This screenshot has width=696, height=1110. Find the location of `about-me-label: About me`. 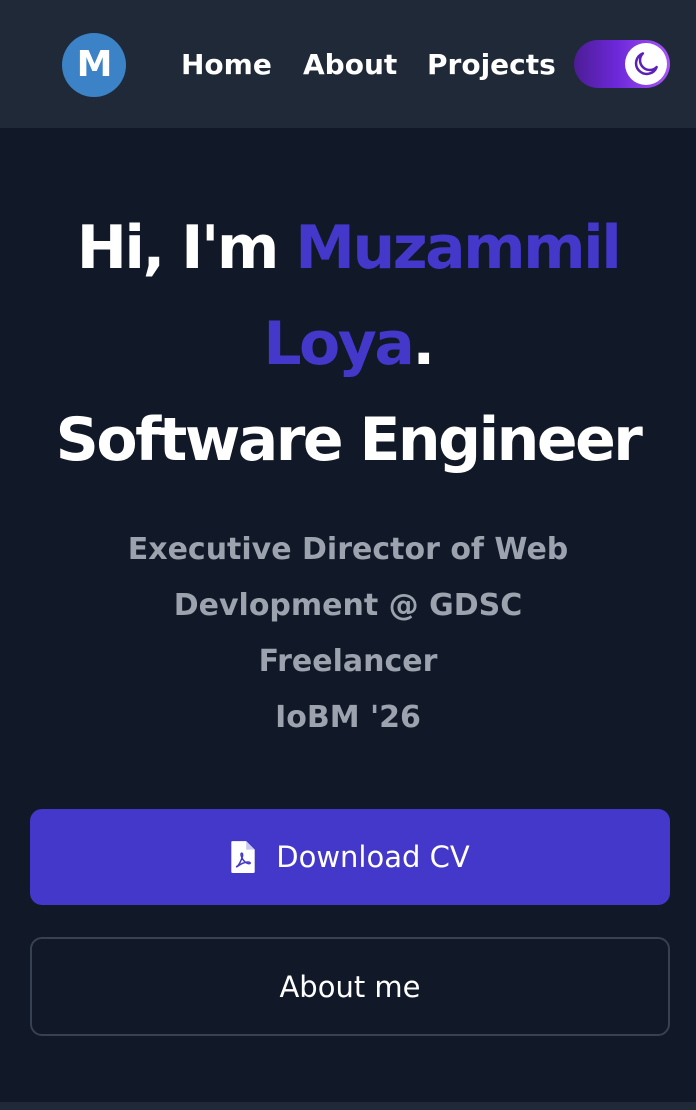

about-me-label: About me is located at coordinates (350, 986).